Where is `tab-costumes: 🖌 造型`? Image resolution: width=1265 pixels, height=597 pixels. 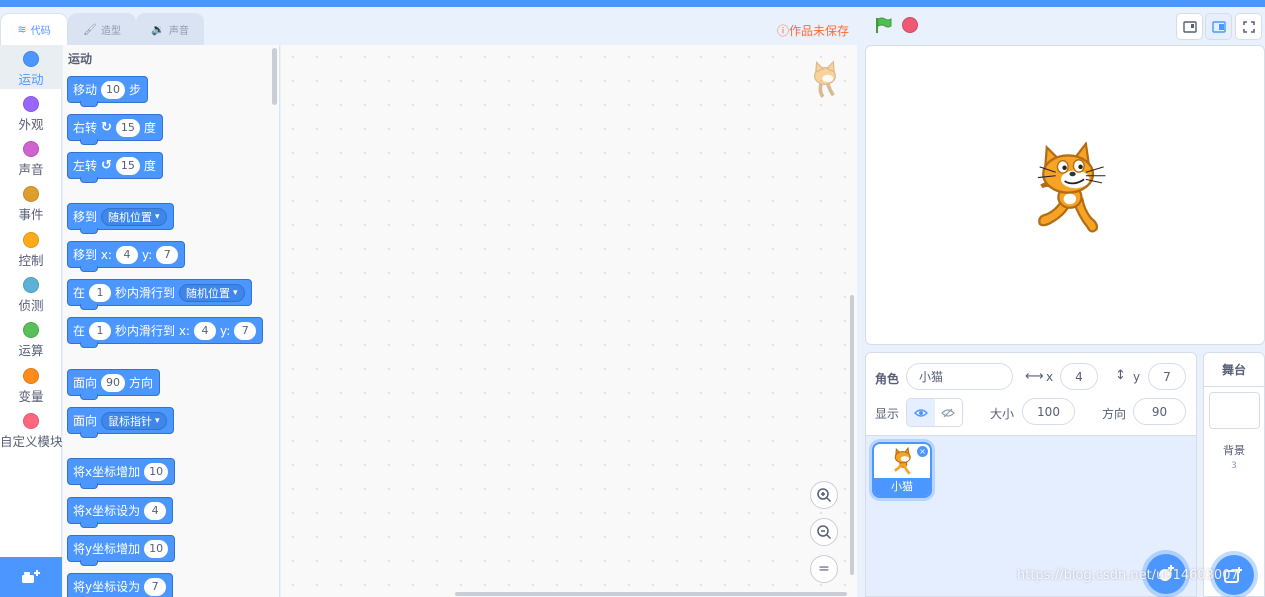 tab-costumes: 🖌 造型 is located at coordinates (102, 29).